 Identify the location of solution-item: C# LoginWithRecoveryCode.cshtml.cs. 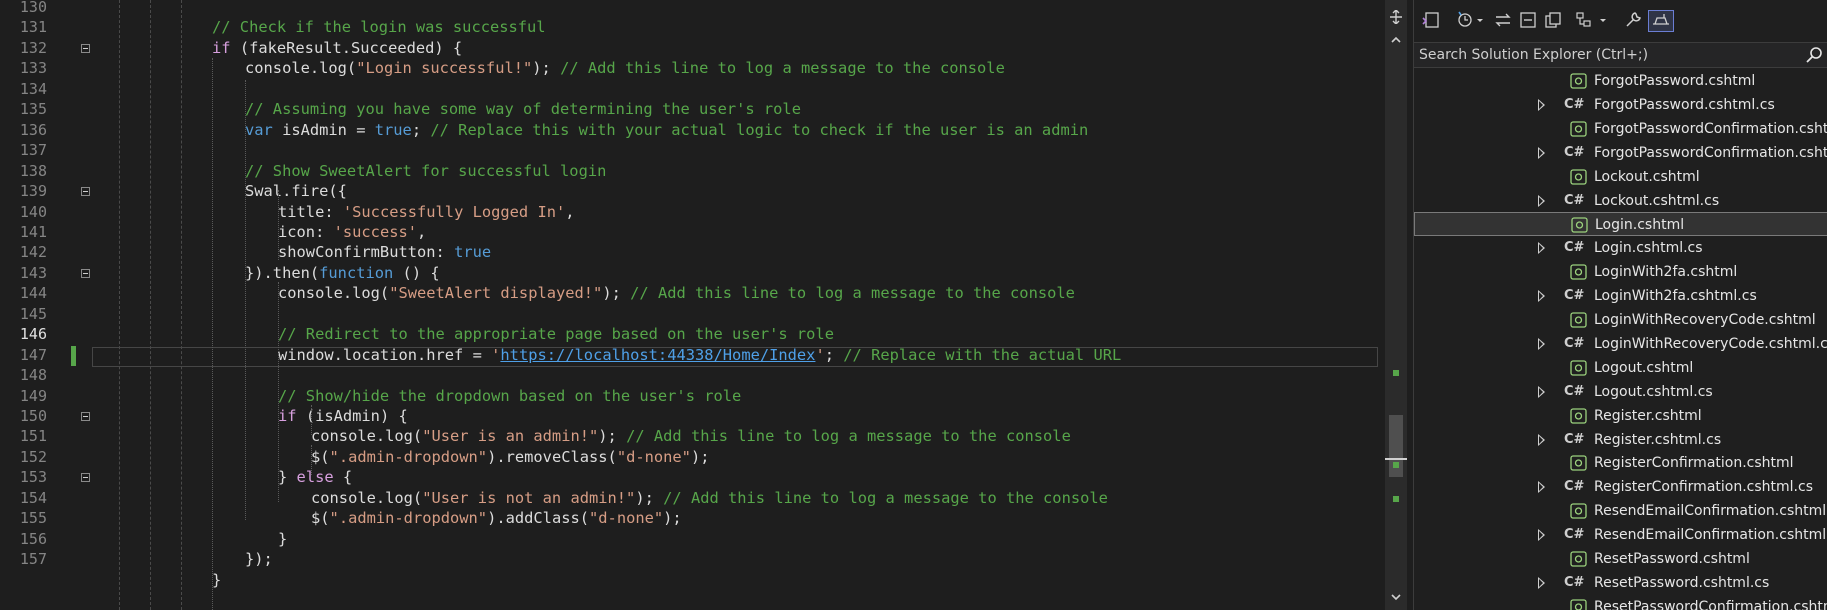
(1620, 344).